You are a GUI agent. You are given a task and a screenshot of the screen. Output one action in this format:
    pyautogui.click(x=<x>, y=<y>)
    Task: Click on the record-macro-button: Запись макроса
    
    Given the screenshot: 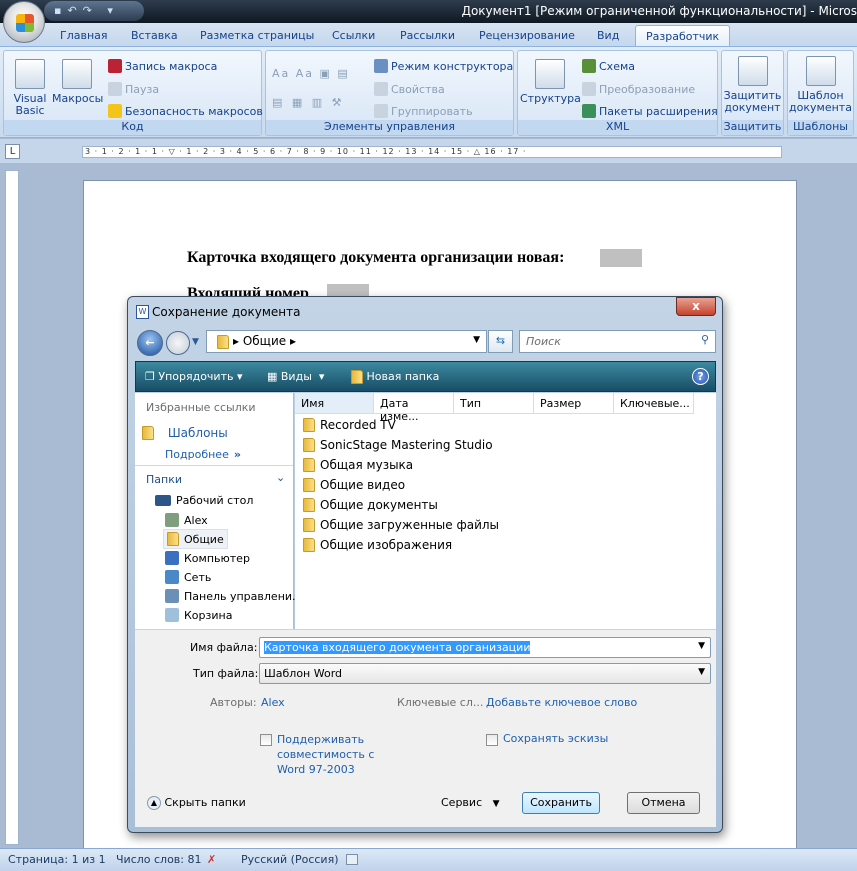 What is the action you would take?
    pyautogui.click(x=162, y=66)
    